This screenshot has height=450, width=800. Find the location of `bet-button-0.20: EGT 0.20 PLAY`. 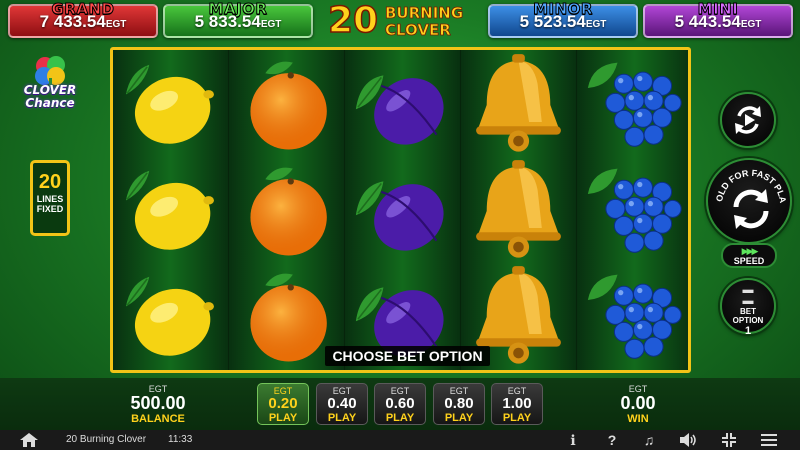

bet-button-0.20: EGT 0.20 PLAY is located at coordinates (283, 404).